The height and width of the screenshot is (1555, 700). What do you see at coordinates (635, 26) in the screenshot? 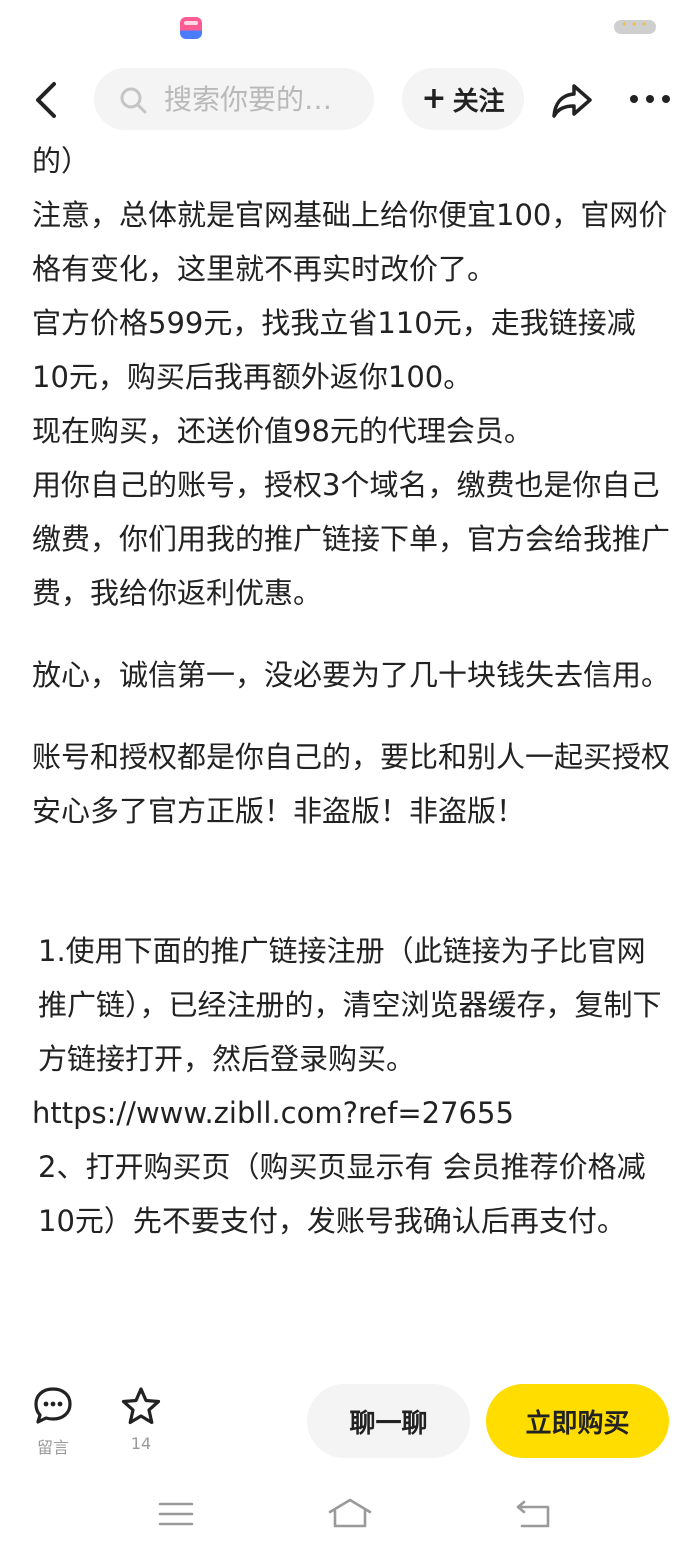
I see `status-indicator-icon` at bounding box center [635, 26].